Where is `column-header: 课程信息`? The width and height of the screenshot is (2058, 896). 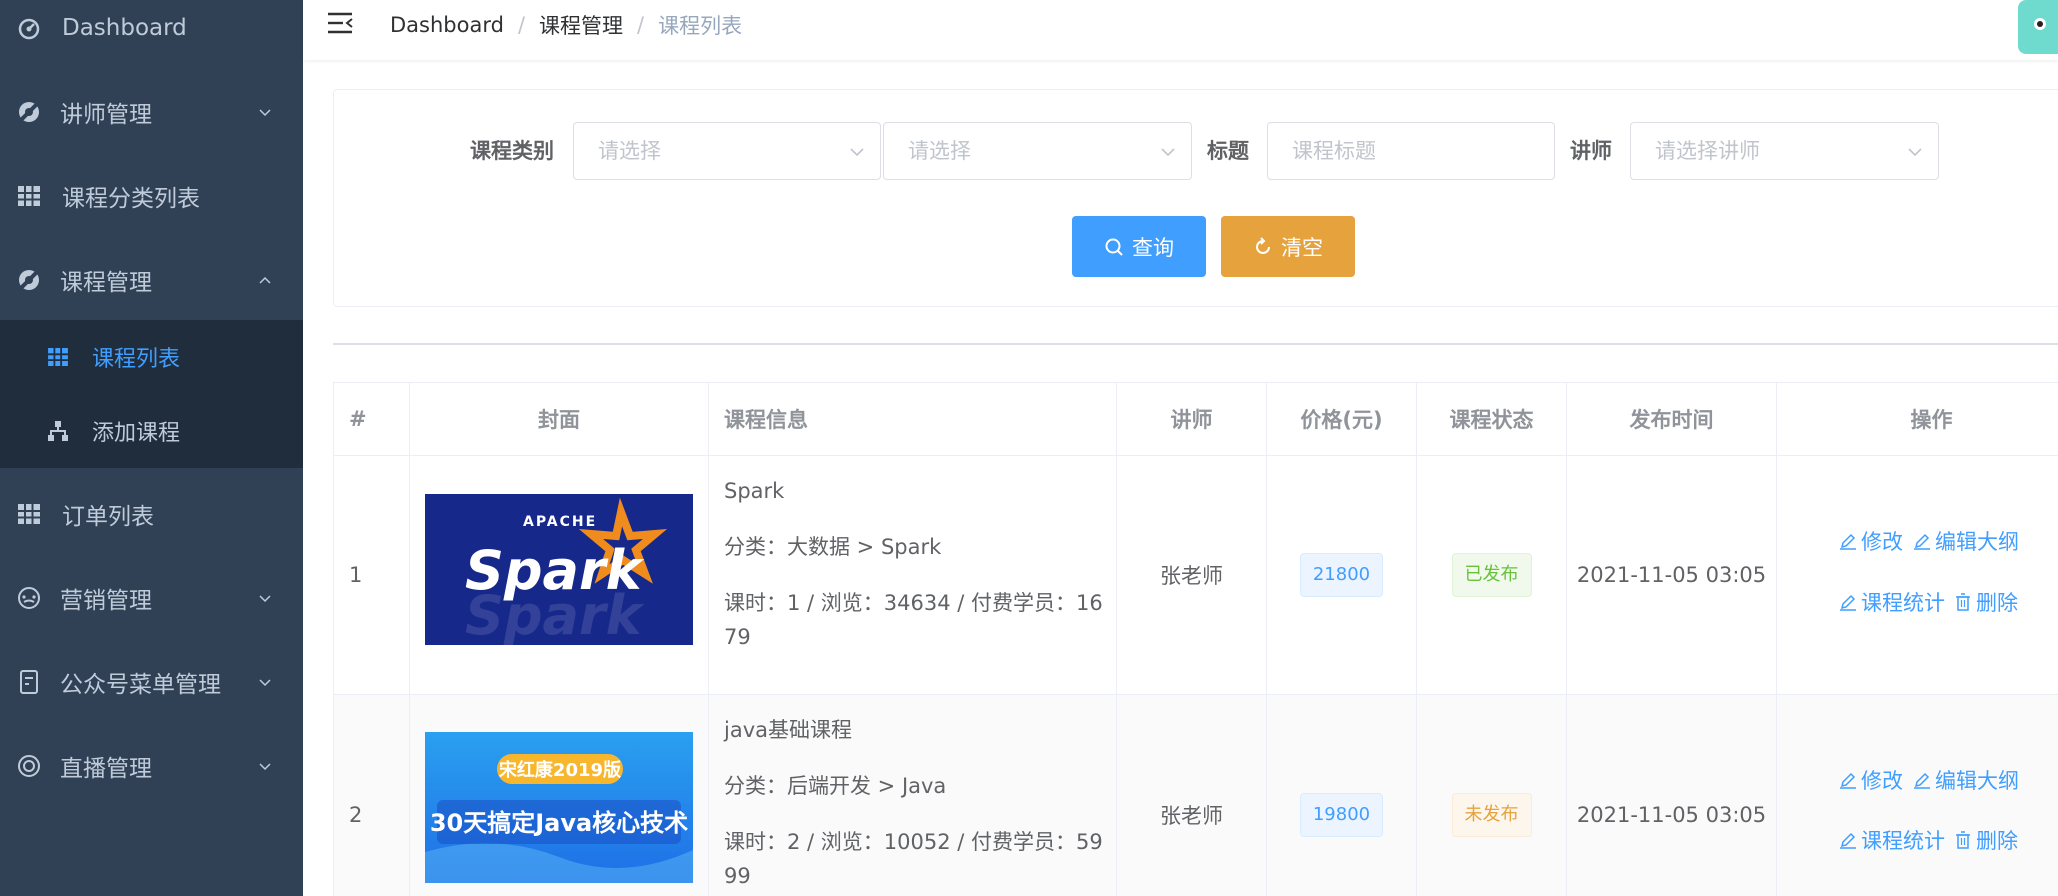
column-header: 课程信息 is located at coordinates (913, 419).